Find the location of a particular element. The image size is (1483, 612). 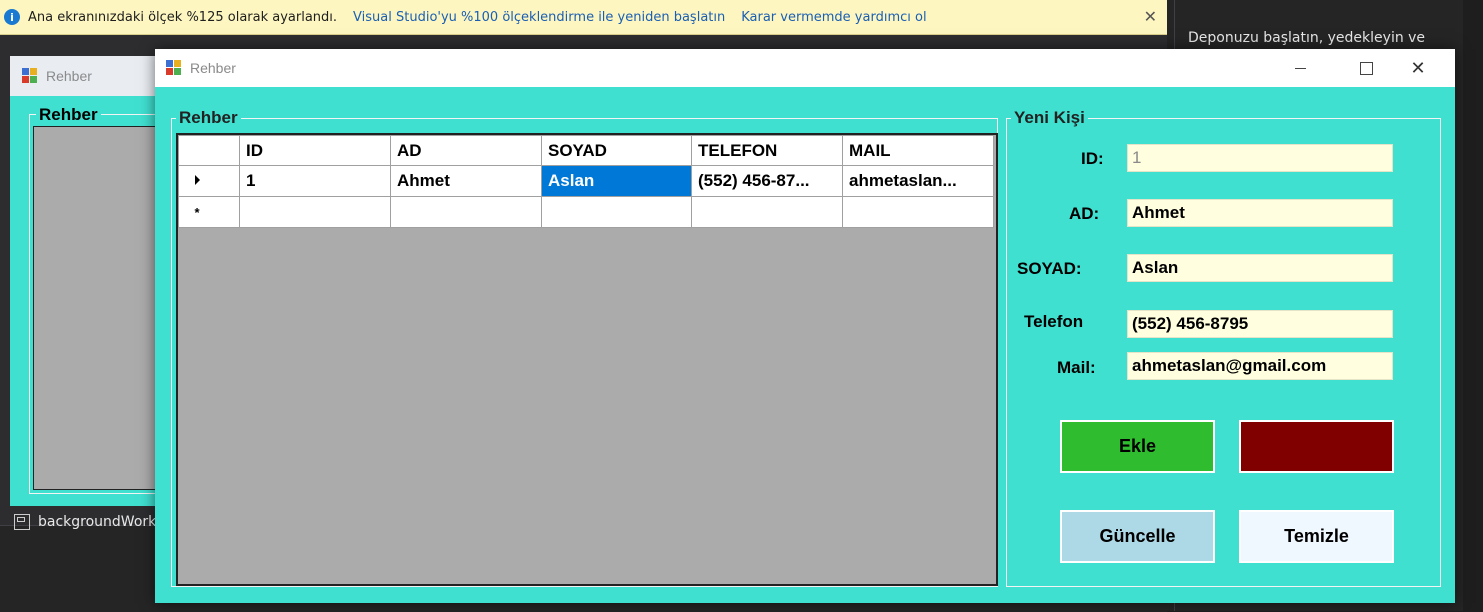

guncelle-button: Güncelle is located at coordinates (1137, 536).